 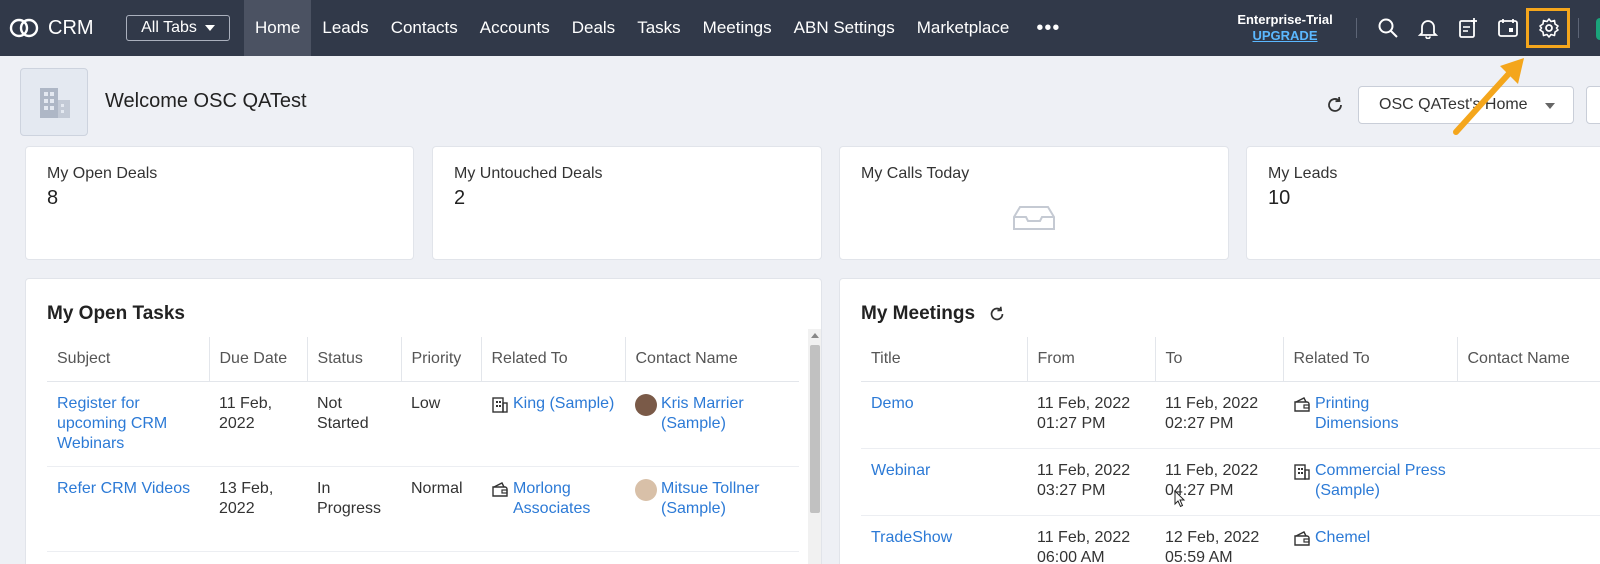 What do you see at coordinates (815, 429) in the screenshot?
I see `scrollbar-thumb` at bounding box center [815, 429].